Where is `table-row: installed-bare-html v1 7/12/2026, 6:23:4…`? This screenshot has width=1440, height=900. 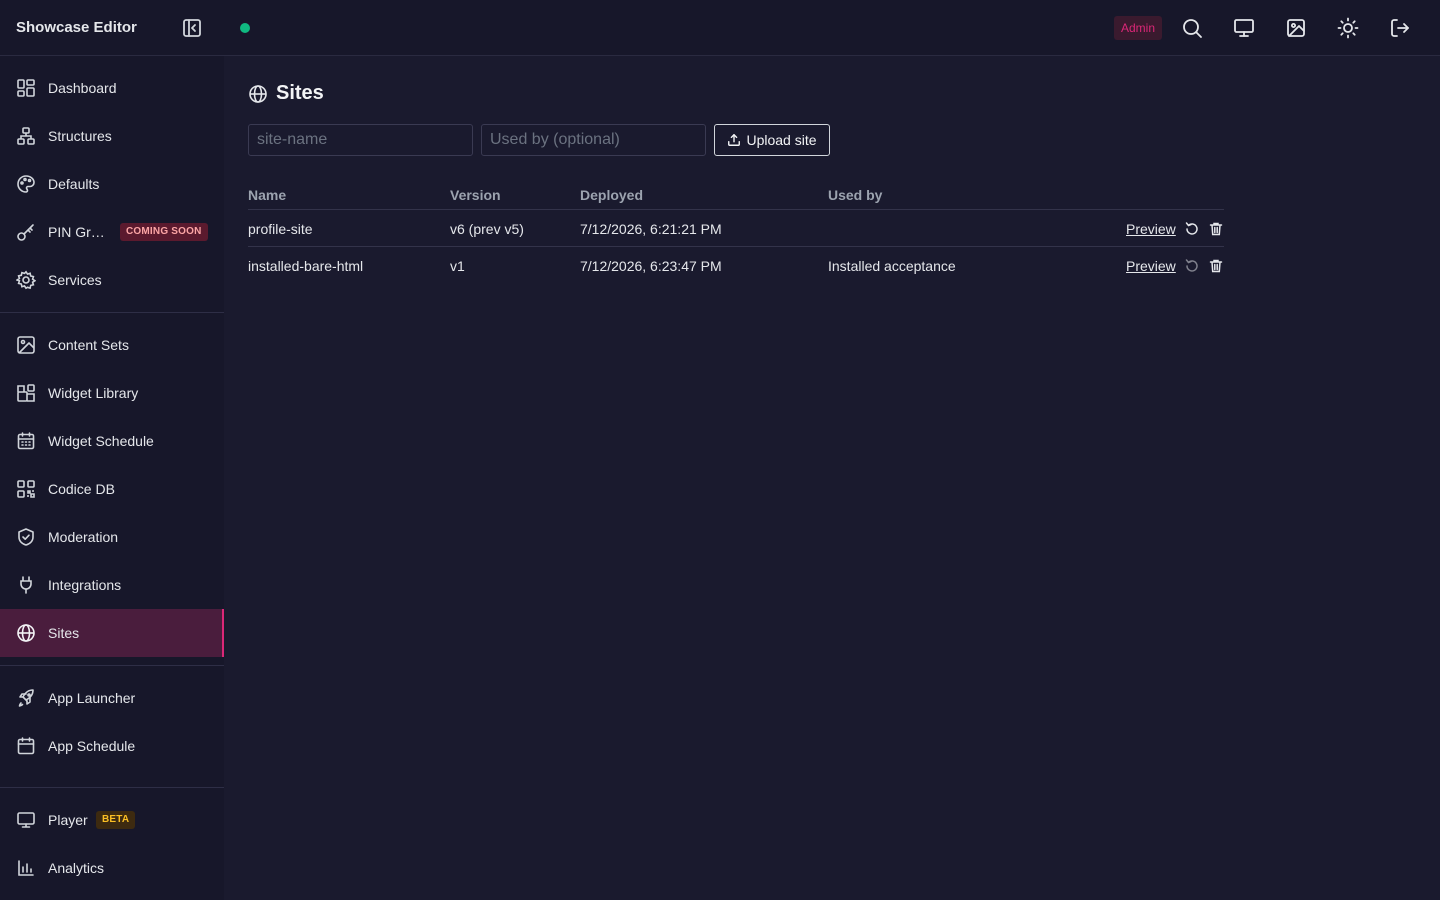
table-row: installed-bare-html v1 7/12/2026, 6:23:4… is located at coordinates (736, 265).